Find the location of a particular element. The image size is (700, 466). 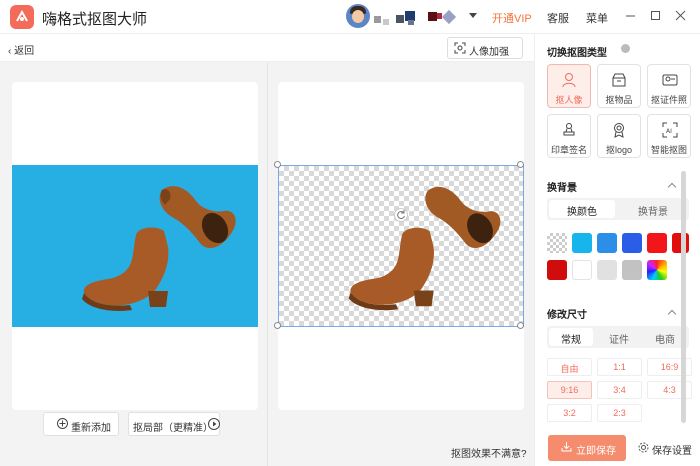

stamp-icon is located at coordinates (569, 129).